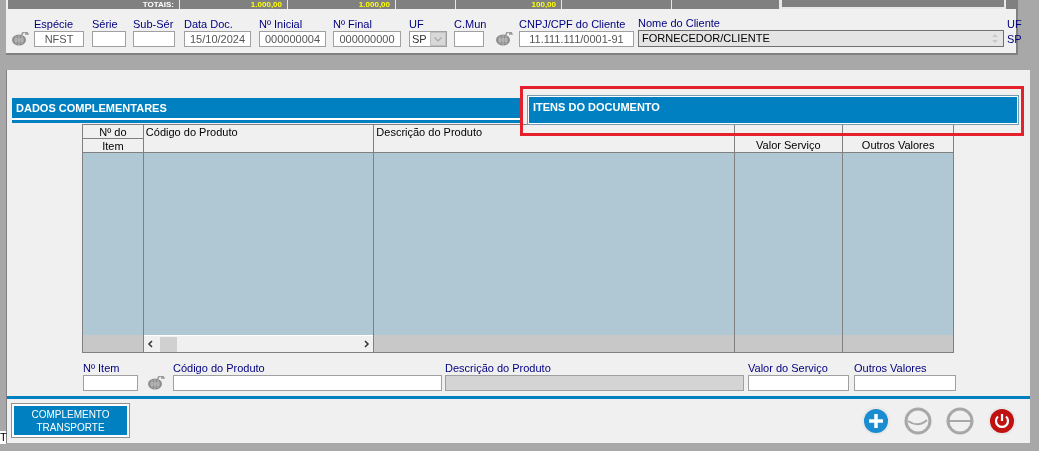 Image resolution: width=1039 pixels, height=451 pixels. I want to click on table-footer-cell, so click(113, 343).